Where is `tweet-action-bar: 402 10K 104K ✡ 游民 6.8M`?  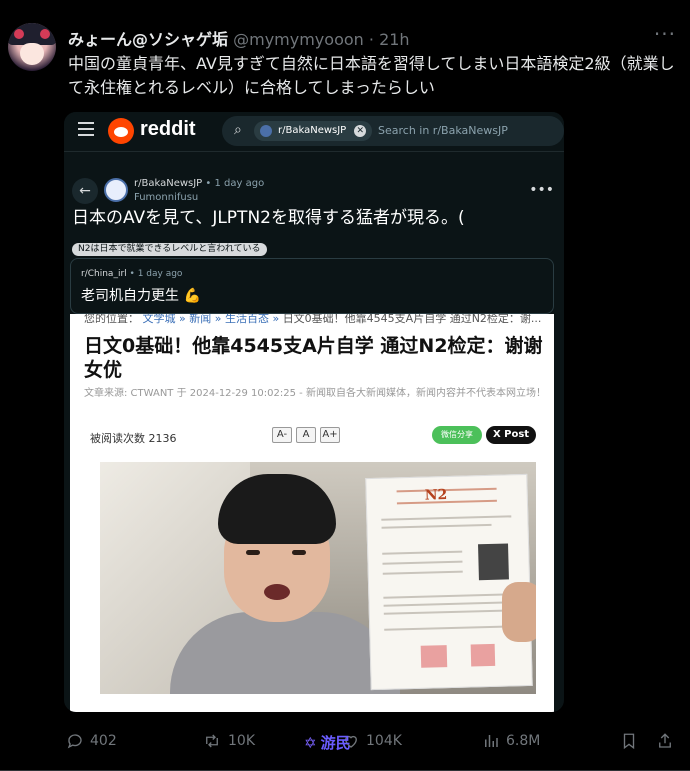 tweet-action-bar: 402 10K 104K ✡ 游民 6.8M is located at coordinates (345, 743).